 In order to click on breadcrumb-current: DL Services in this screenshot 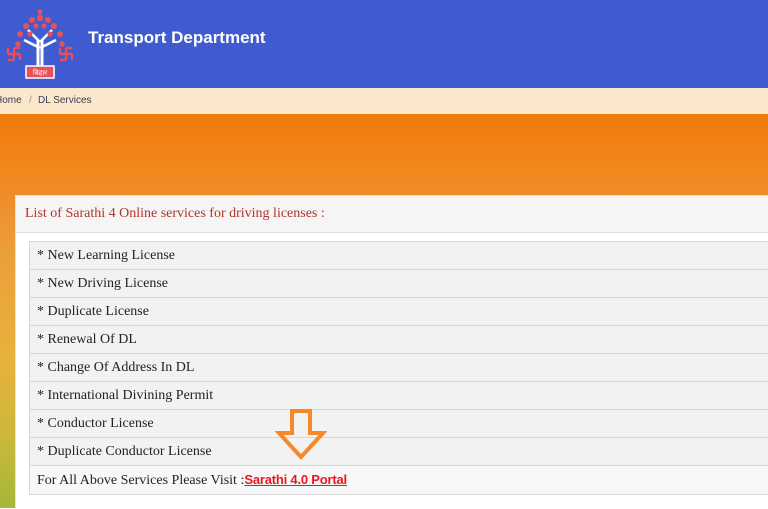, I will do `click(65, 100)`.